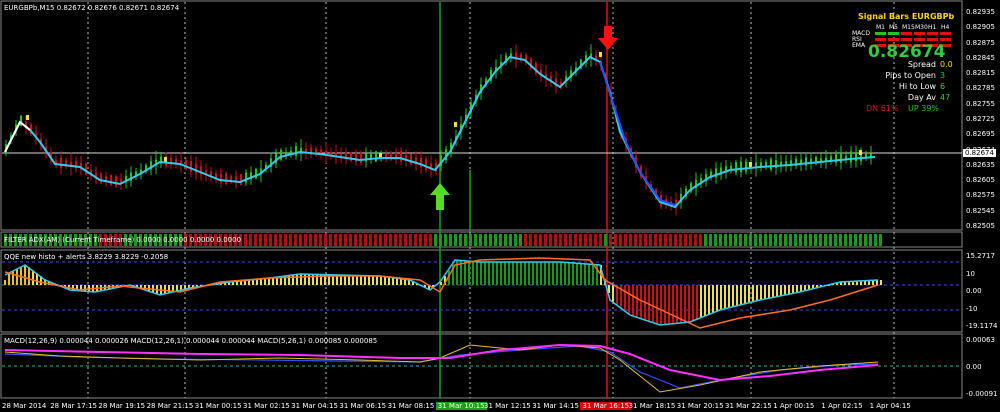 Image resolution: width=1000 pixels, height=412 pixels. Describe the element at coordinates (980, 88) in the screenshot. I see `axis-tick-label: 0.82785` at that location.